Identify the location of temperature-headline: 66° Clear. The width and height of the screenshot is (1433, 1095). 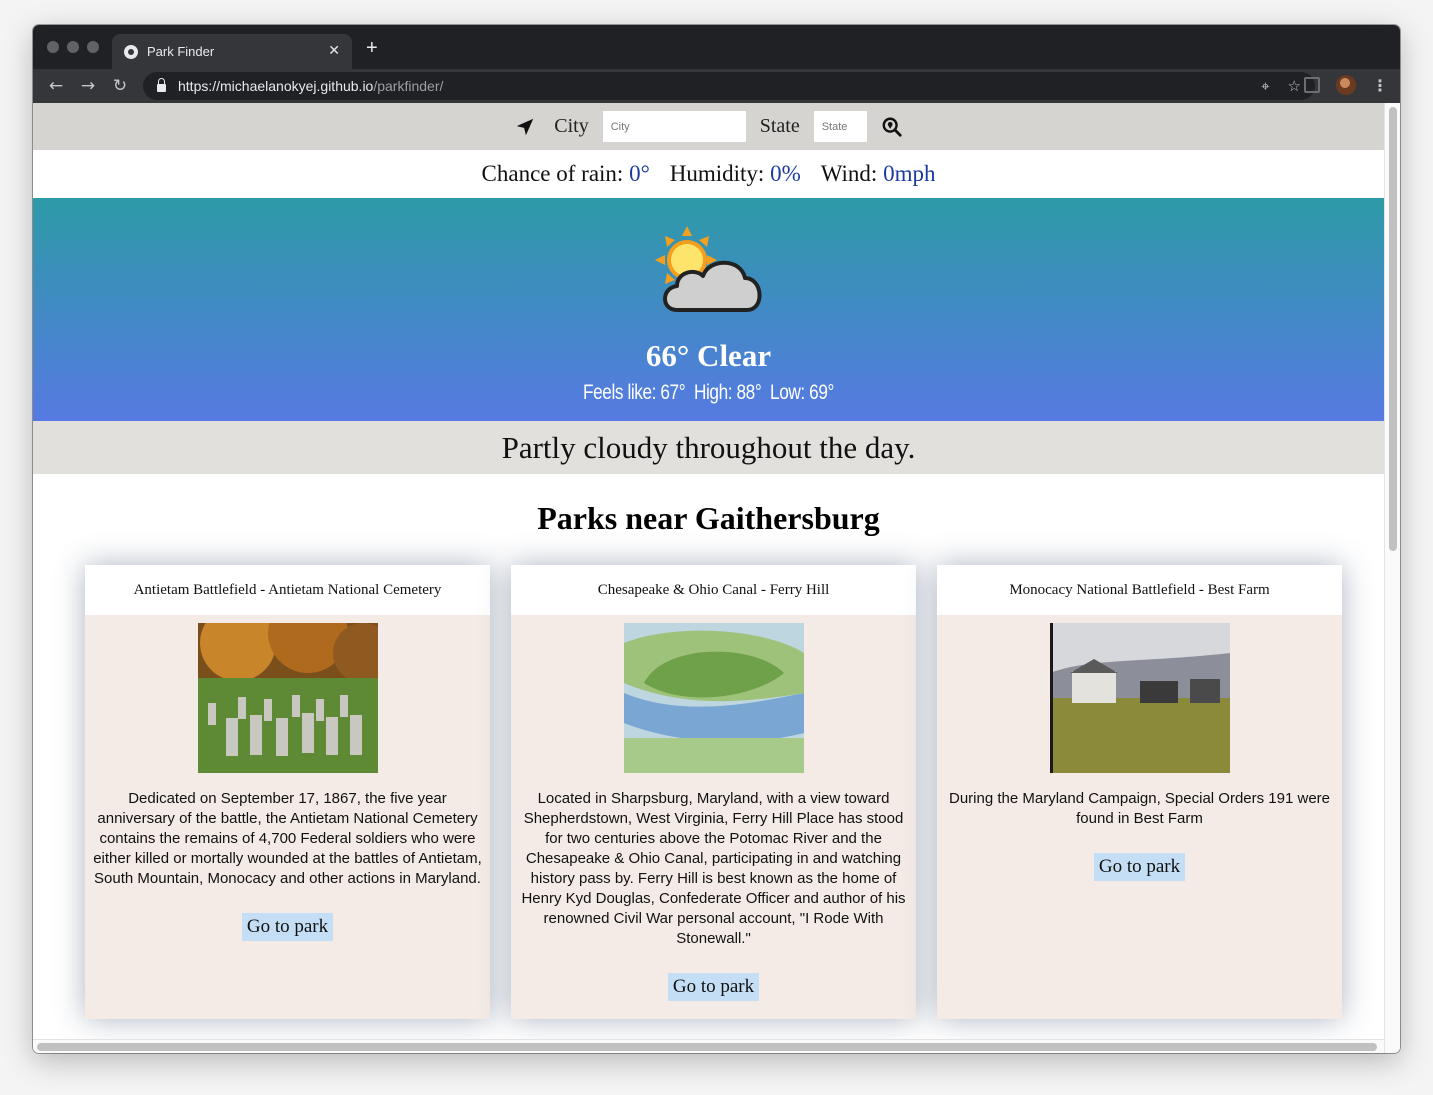
(708, 355).